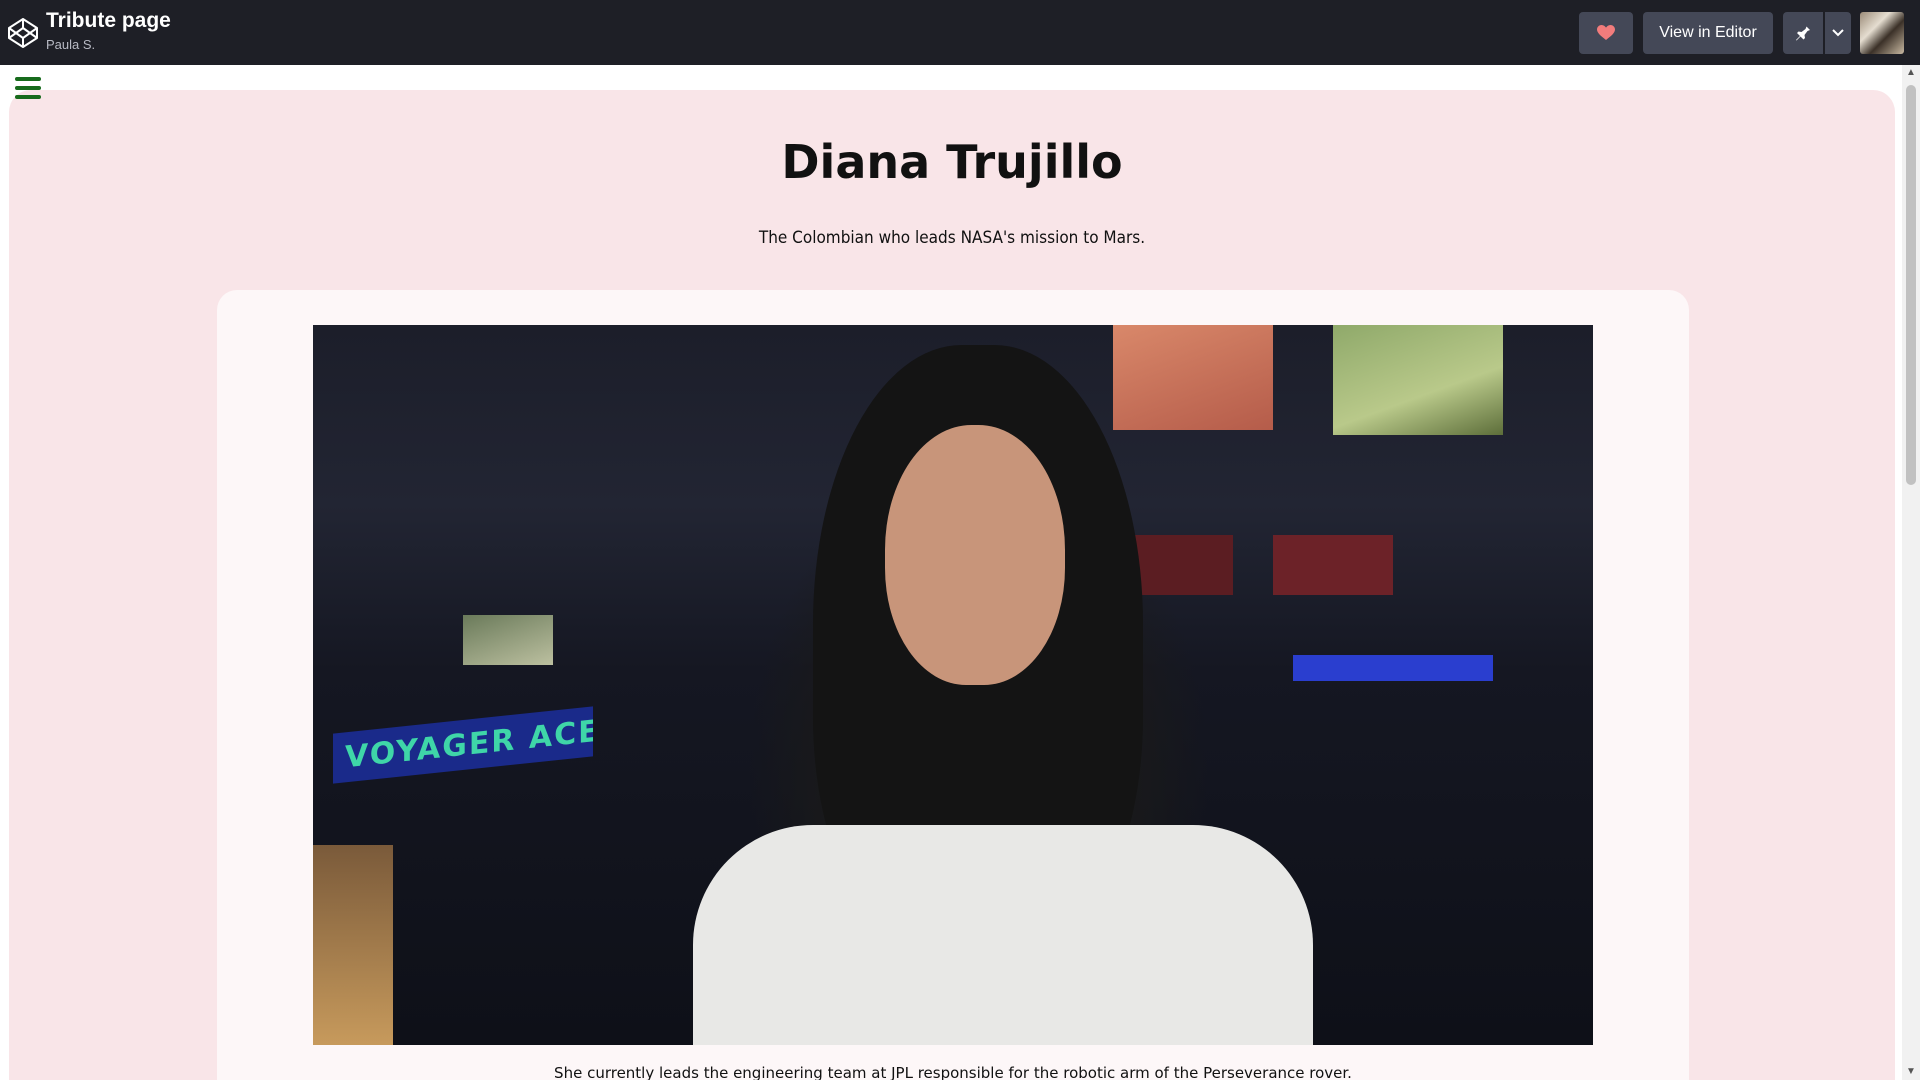 The height and width of the screenshot is (1080, 1920). What do you see at coordinates (975, 555) in the screenshot?
I see `person-face` at bounding box center [975, 555].